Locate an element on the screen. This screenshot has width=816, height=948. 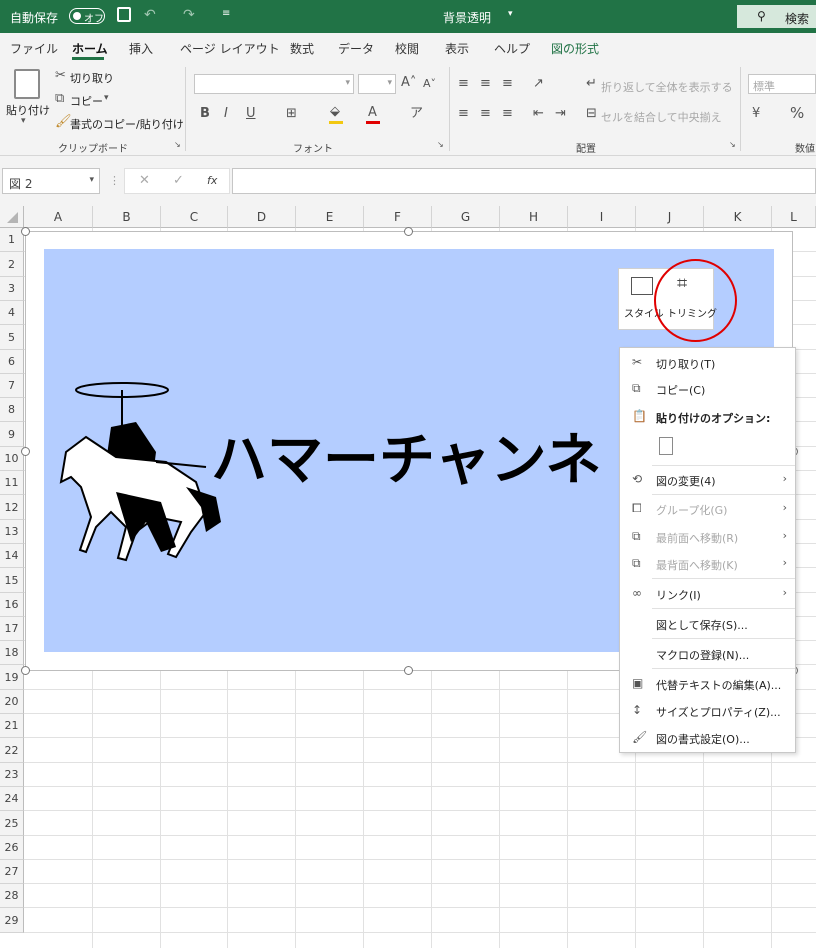
grow-font-icon: A˄ is located at coordinates (408, 82).